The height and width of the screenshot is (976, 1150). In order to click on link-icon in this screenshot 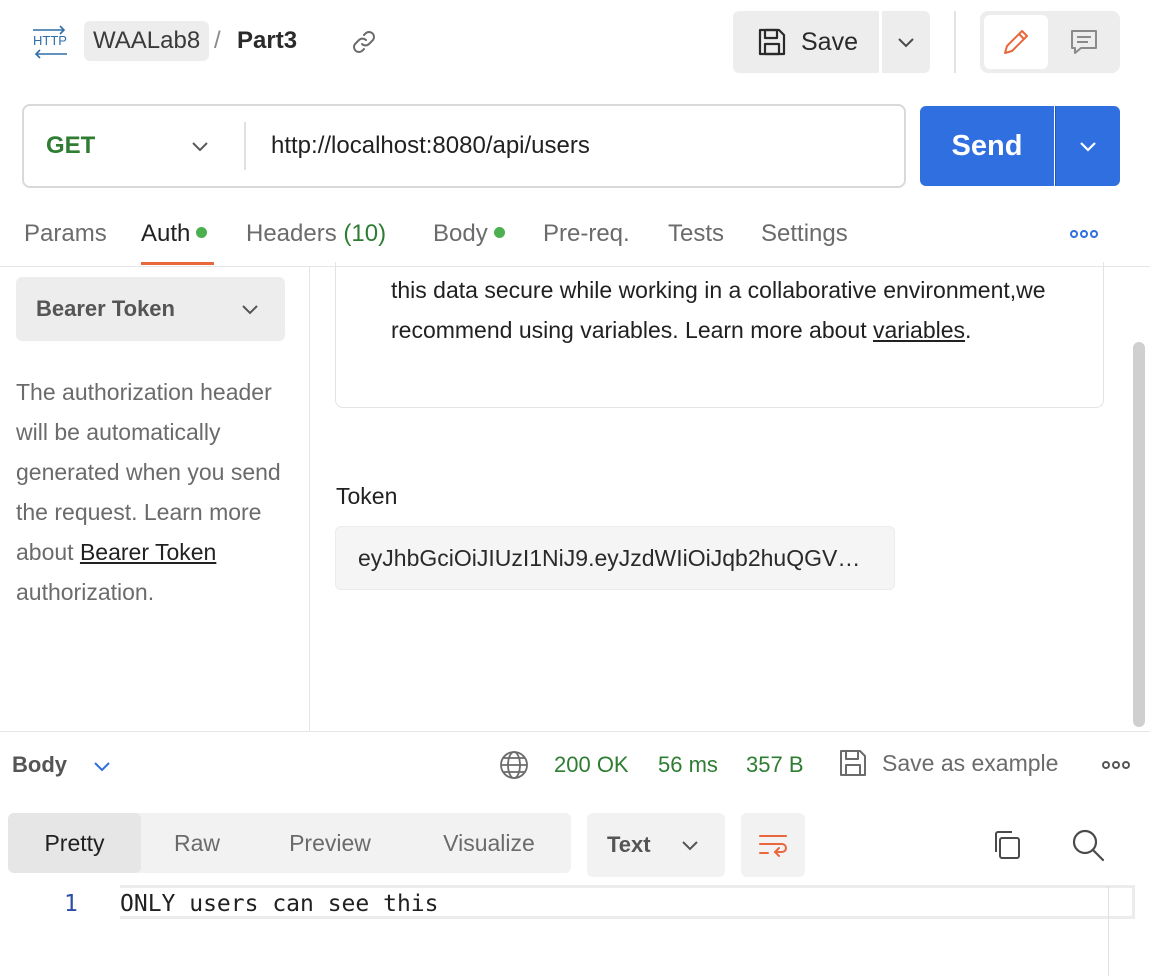, I will do `click(364, 42)`.